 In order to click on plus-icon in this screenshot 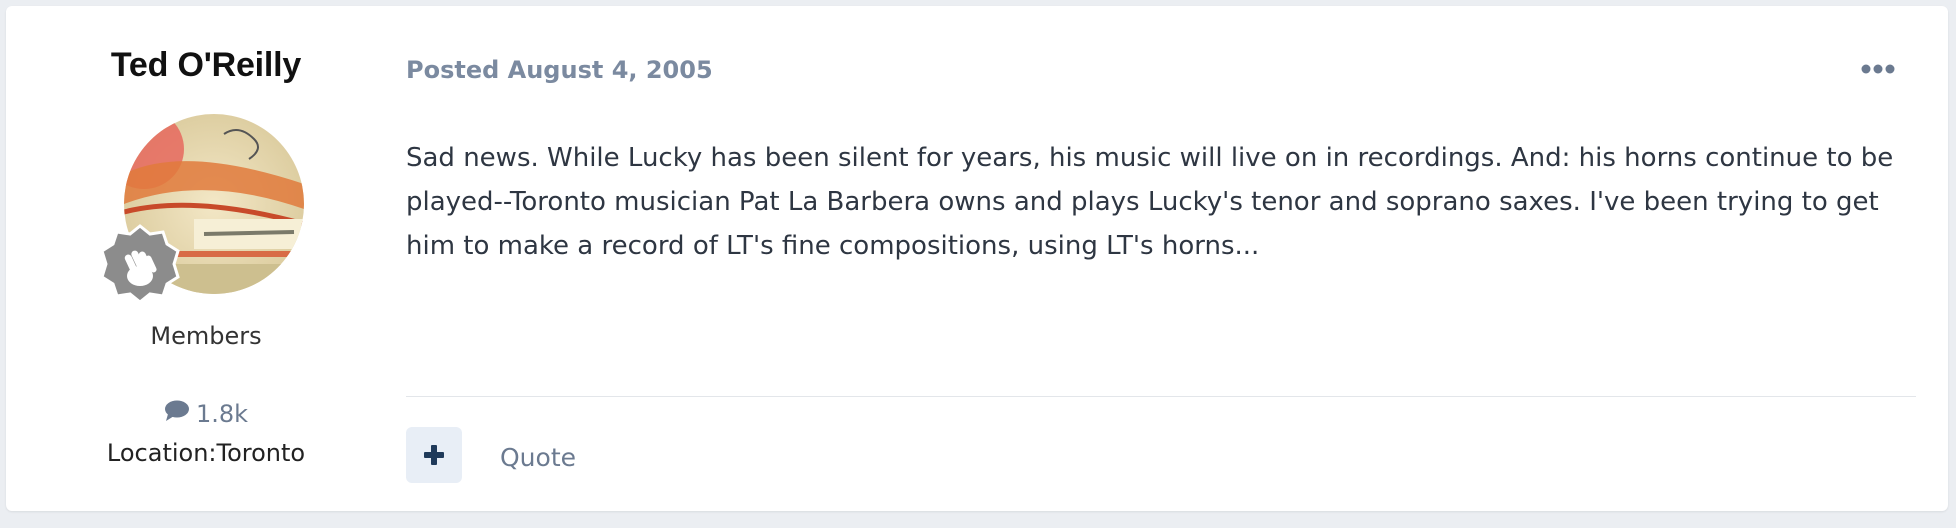, I will do `click(434, 455)`.